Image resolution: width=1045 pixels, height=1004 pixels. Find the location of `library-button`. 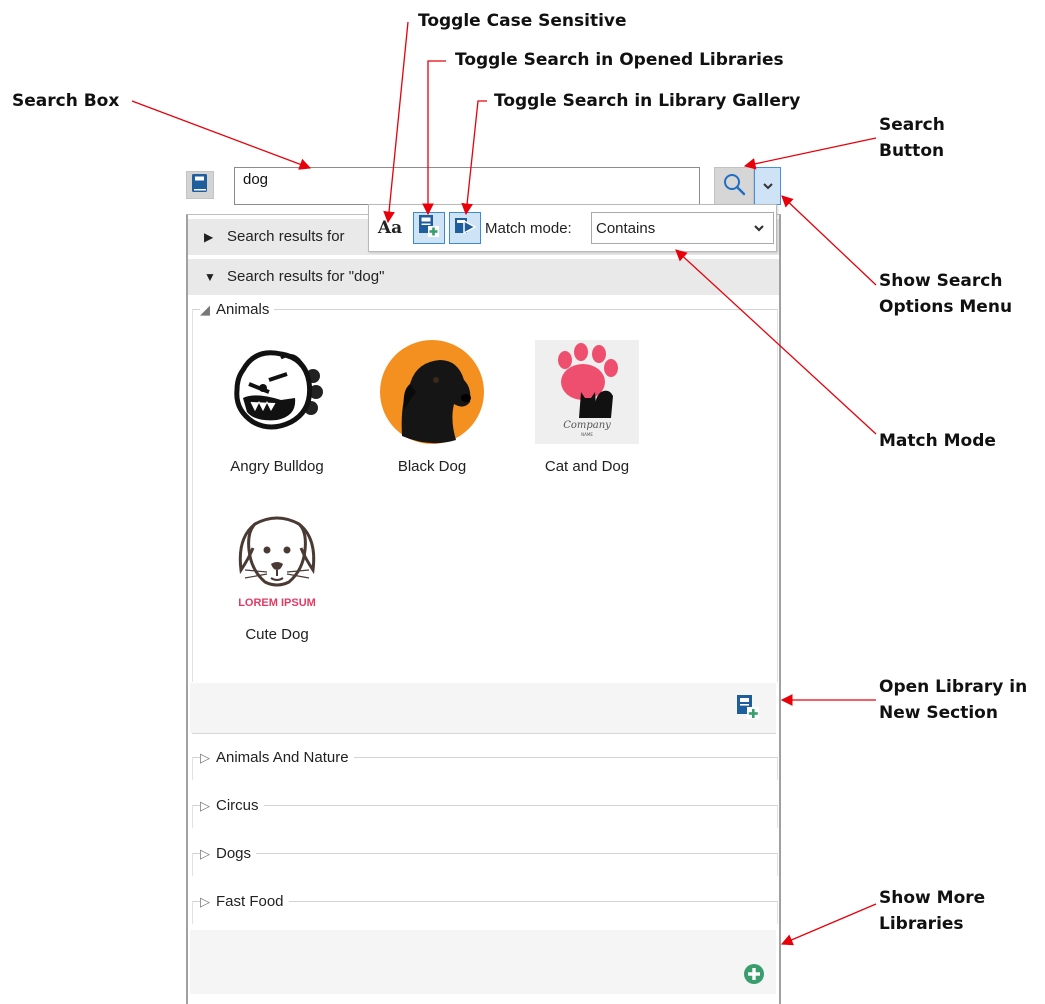

library-button is located at coordinates (200, 185).